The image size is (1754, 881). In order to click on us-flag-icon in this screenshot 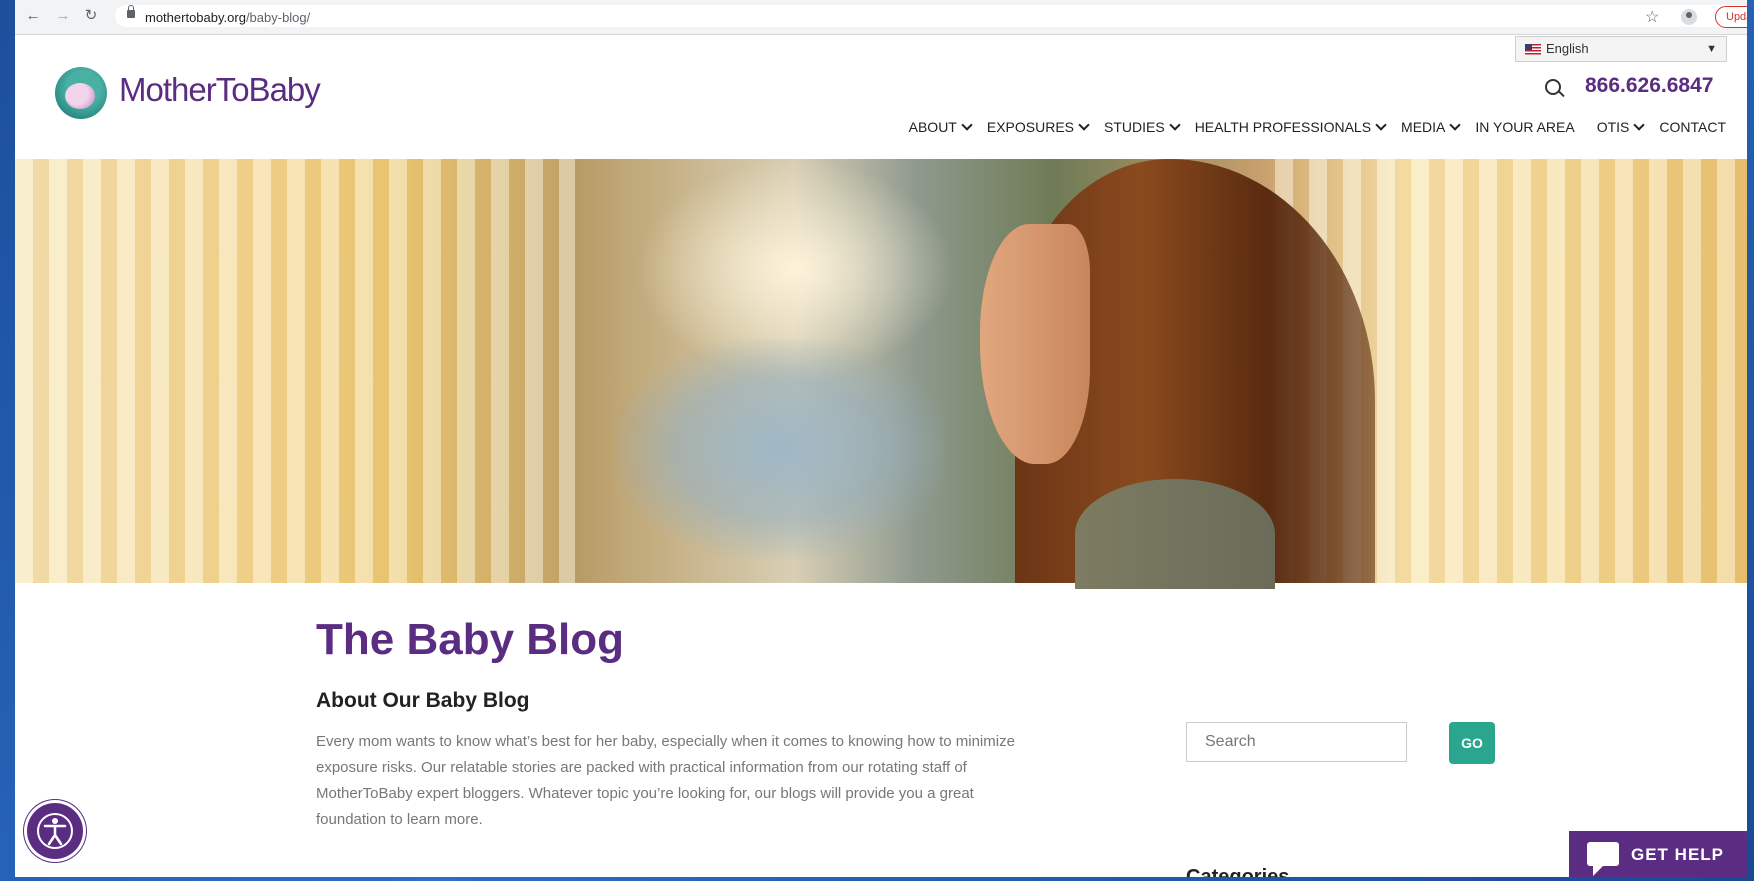, I will do `click(1533, 49)`.